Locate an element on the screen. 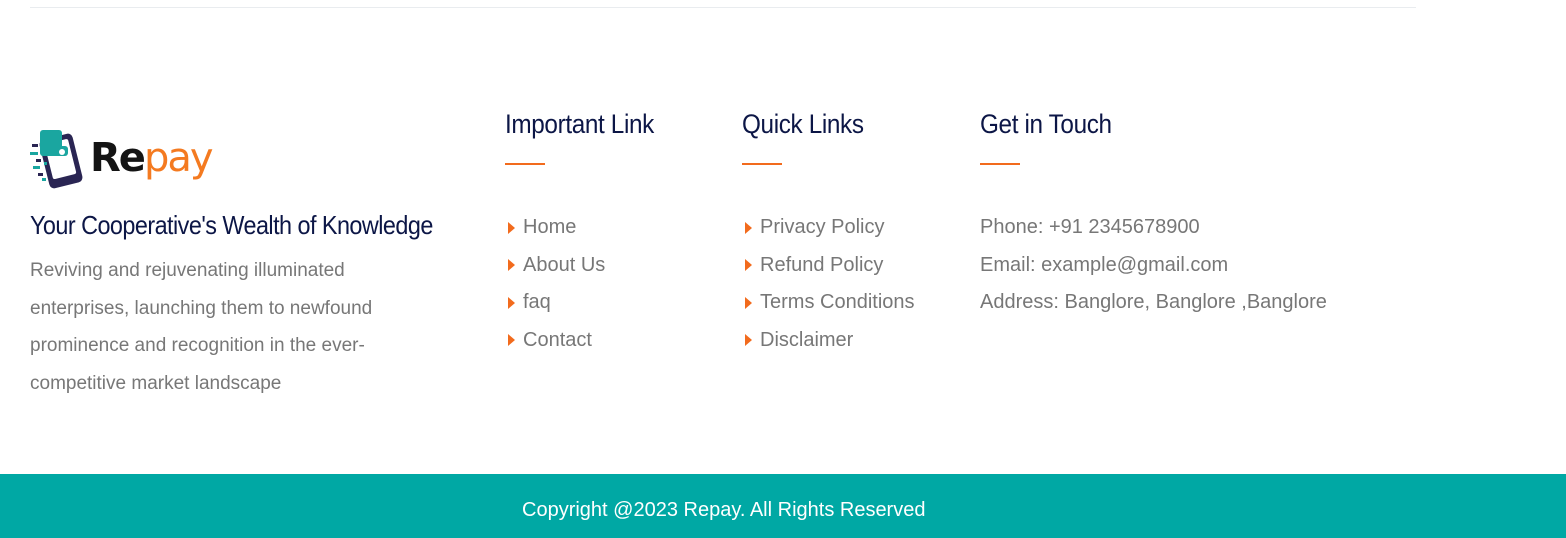 Image resolution: width=1566 pixels, height=538 pixels. link-label: faq is located at coordinates (537, 302).